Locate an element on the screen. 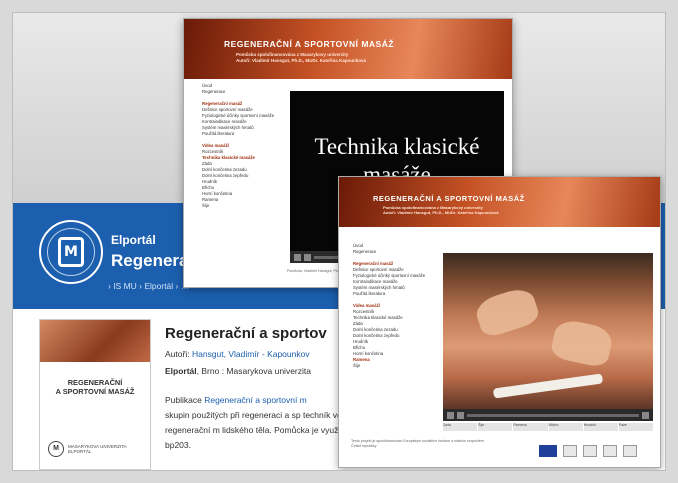 The width and height of the screenshot is (678, 483). desc-intro: Publikace is located at coordinates (185, 400).